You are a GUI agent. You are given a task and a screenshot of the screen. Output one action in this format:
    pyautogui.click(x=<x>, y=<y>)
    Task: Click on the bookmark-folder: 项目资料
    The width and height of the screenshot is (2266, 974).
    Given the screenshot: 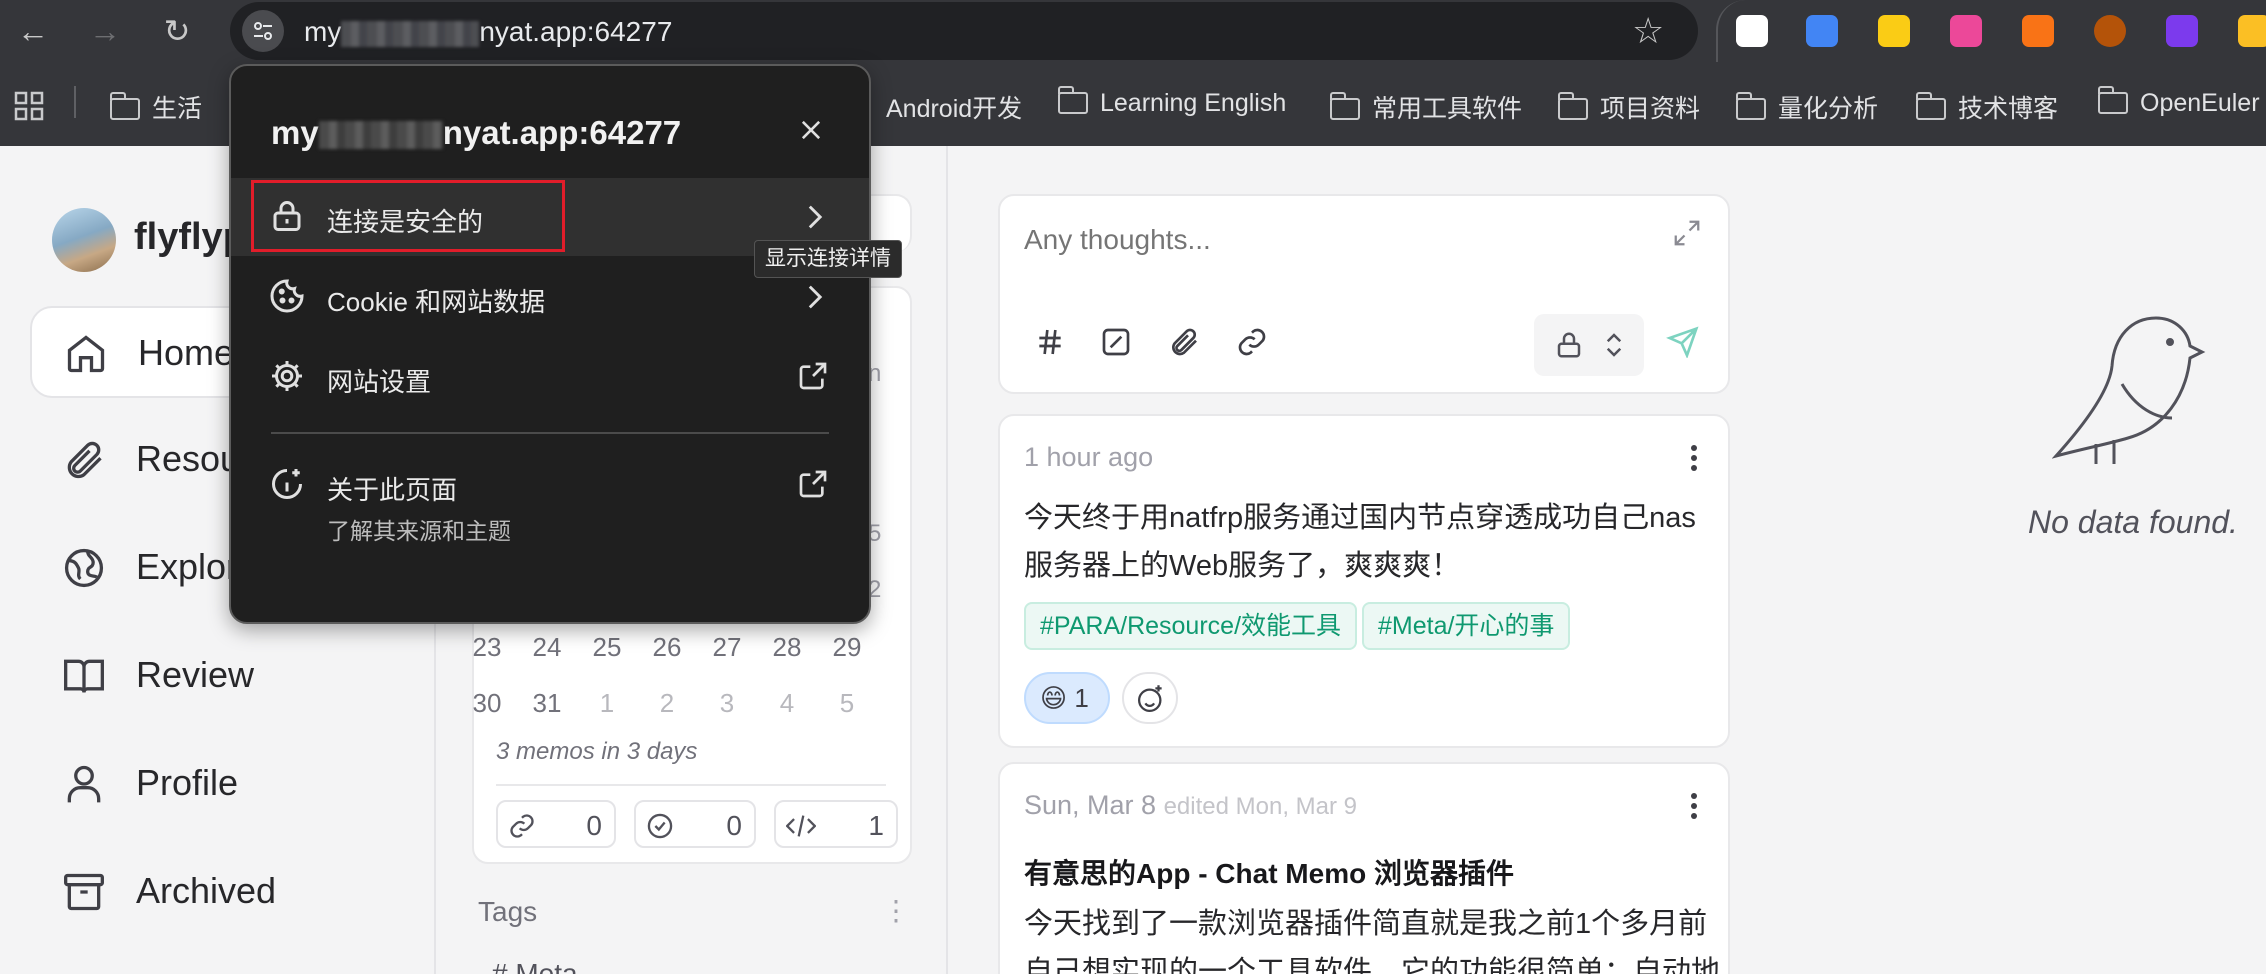 What is the action you would take?
    pyautogui.click(x=1628, y=107)
    